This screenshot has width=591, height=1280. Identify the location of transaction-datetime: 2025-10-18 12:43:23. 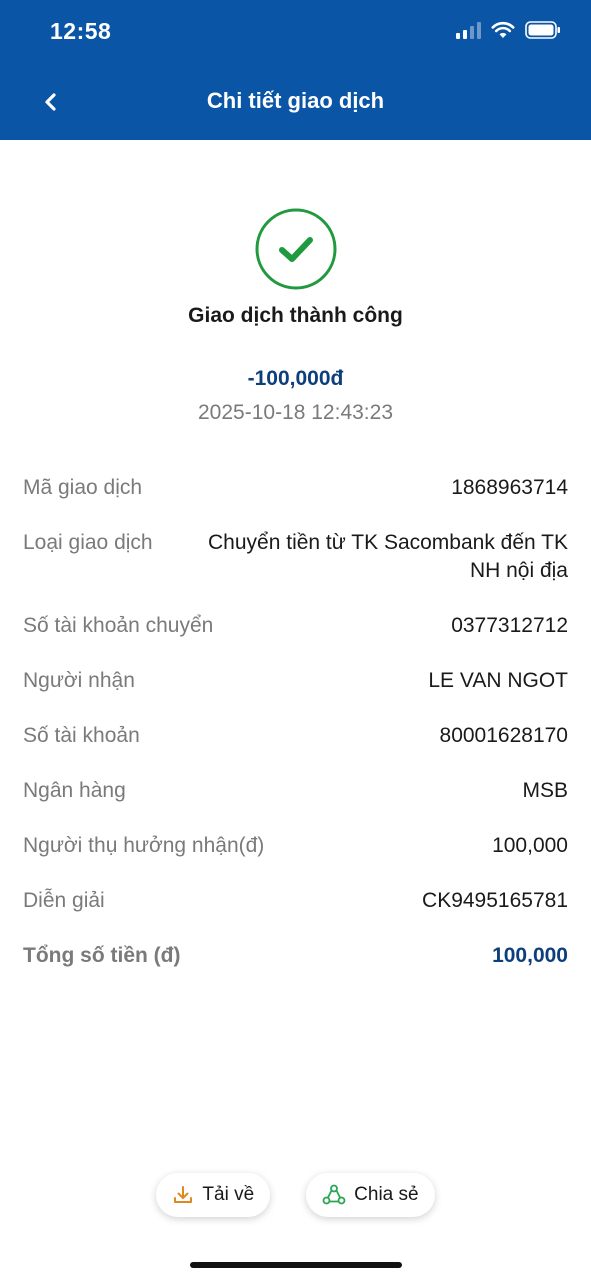
(295, 412).